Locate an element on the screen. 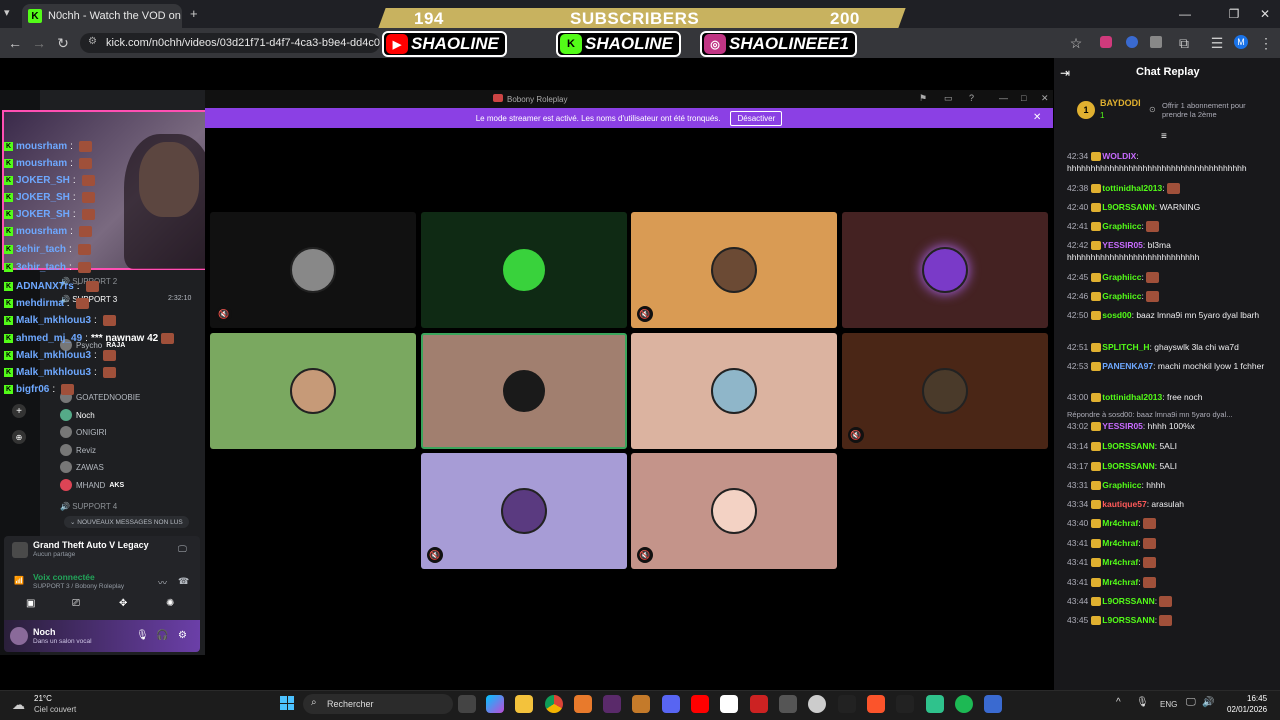 This screenshot has width=1280, height=720. brave-icon is located at coordinates (876, 704).